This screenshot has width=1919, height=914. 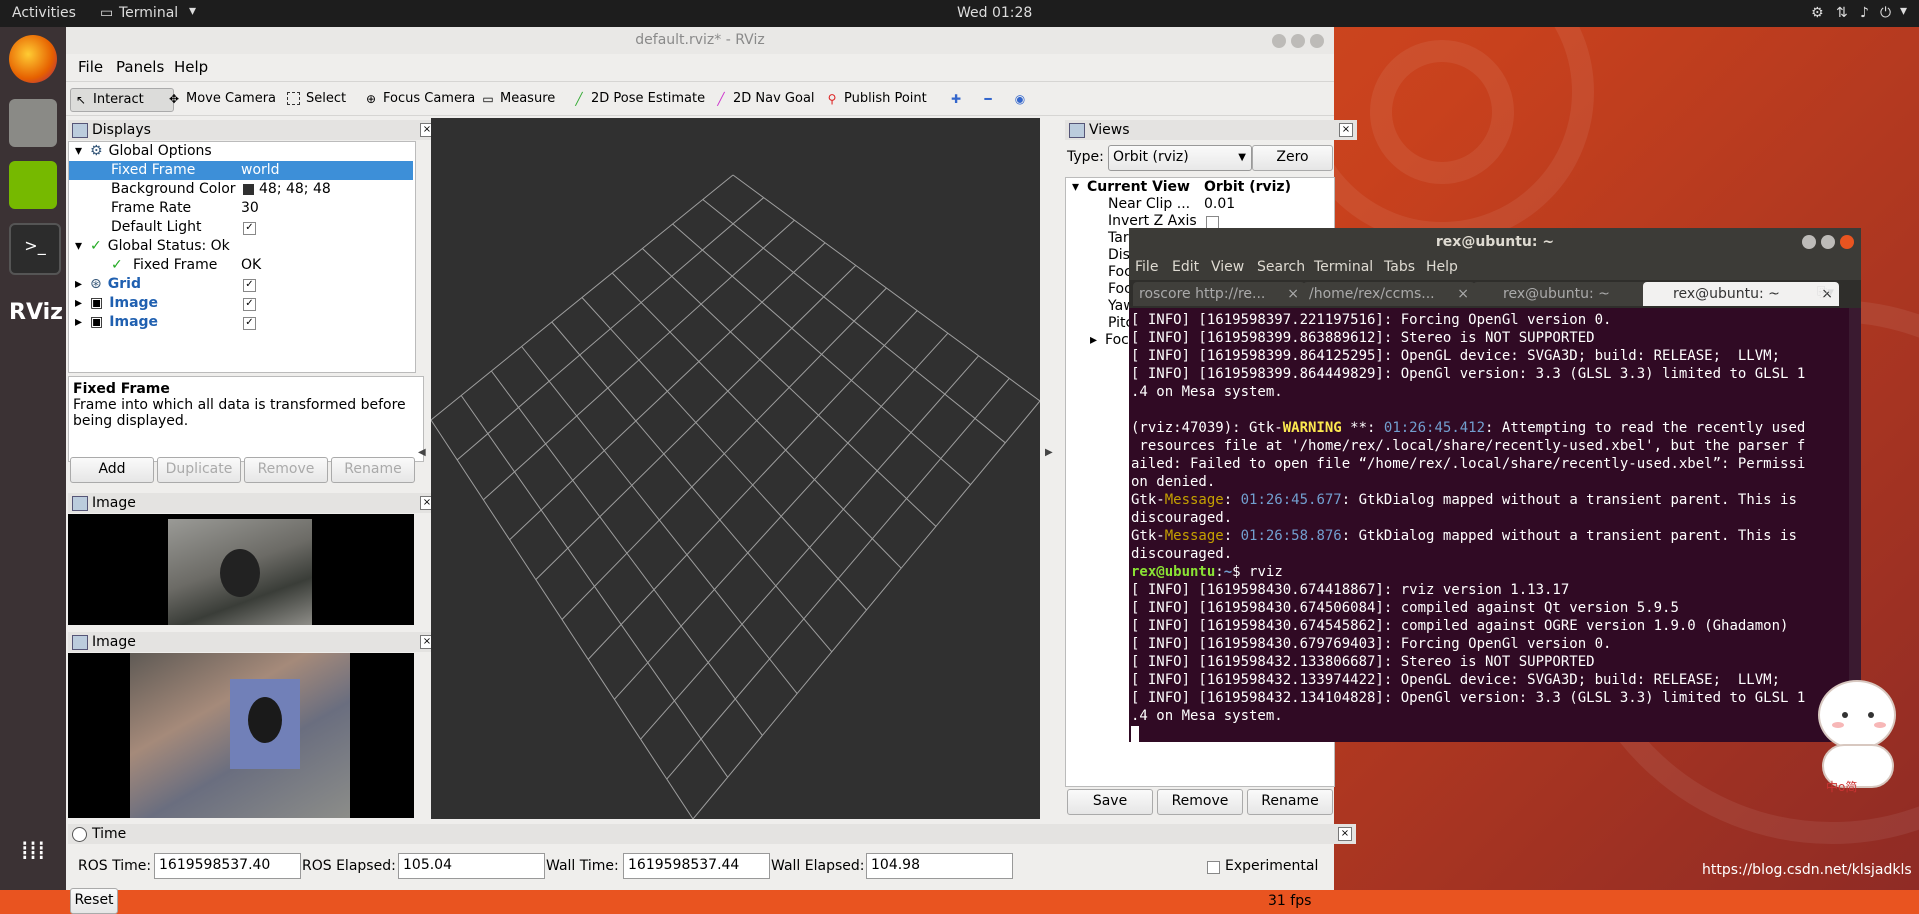 What do you see at coordinates (1389, 294) in the screenshot?
I see `terminal-tab: /home/rex/ccms... ×` at bounding box center [1389, 294].